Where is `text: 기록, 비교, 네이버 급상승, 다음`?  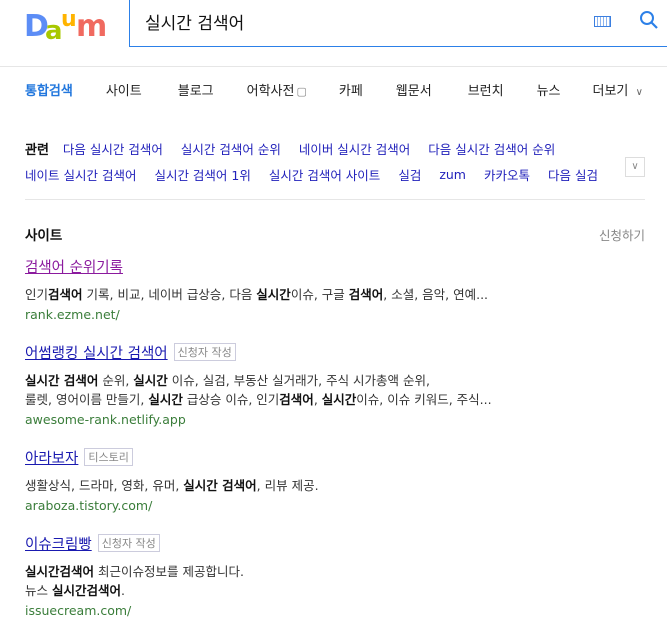
text: 기록, 비교, 네이버 급상승, 다음 is located at coordinates (169, 294).